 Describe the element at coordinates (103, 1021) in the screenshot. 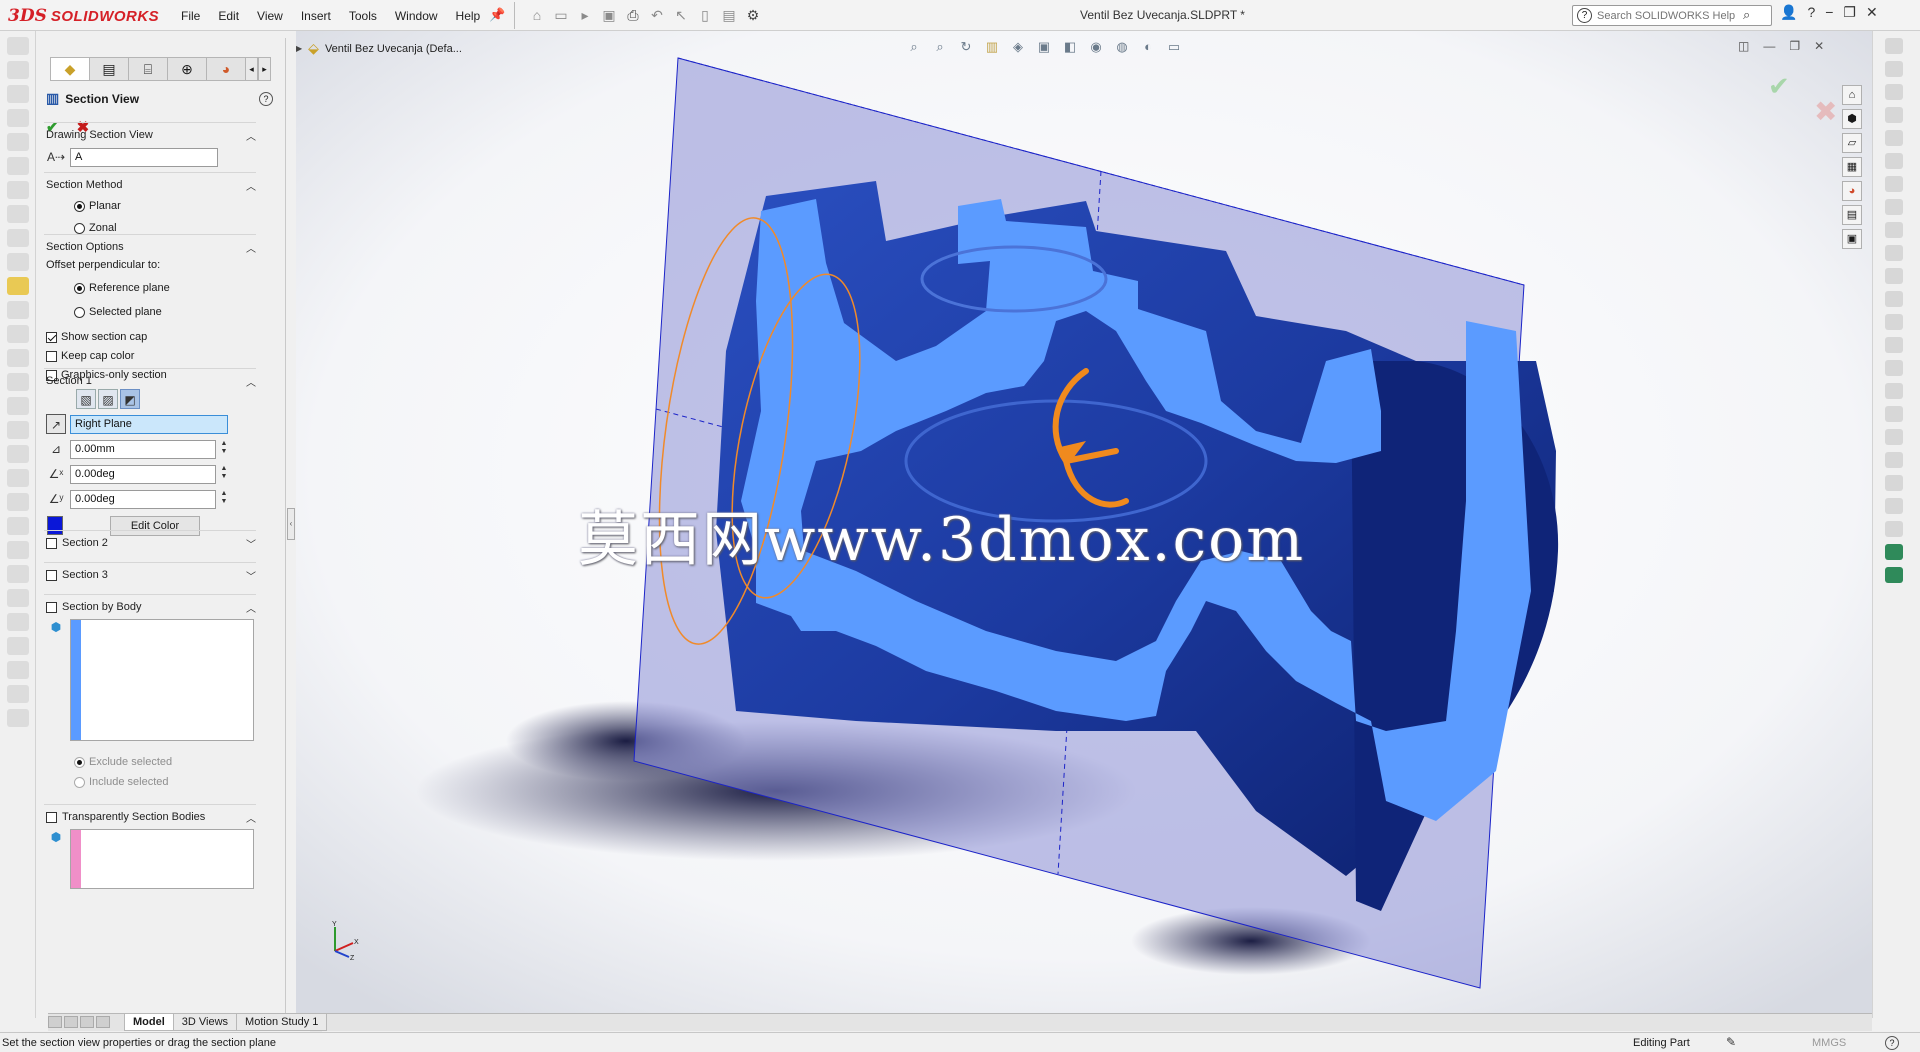

I see `last-tab-icon` at that location.